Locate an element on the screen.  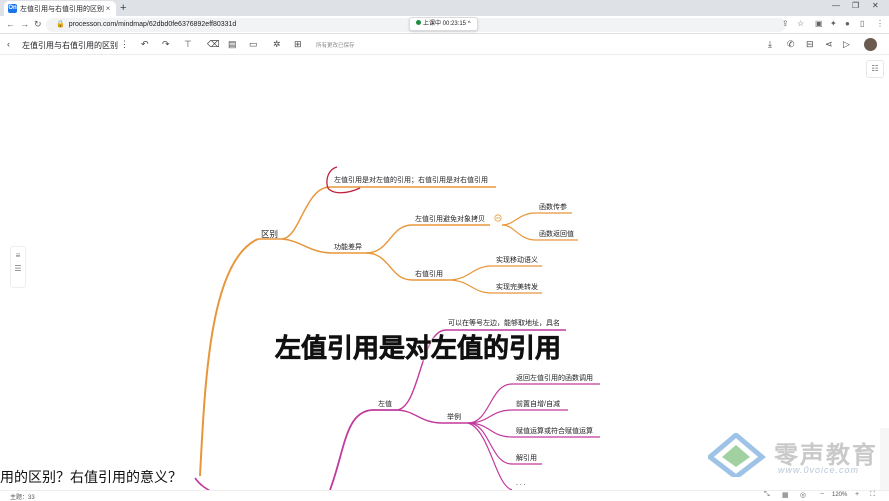
status-bar: 主题：33 ⤡ ▦ ◎ − 120% + ⛶ is located at coordinates (444, 495).